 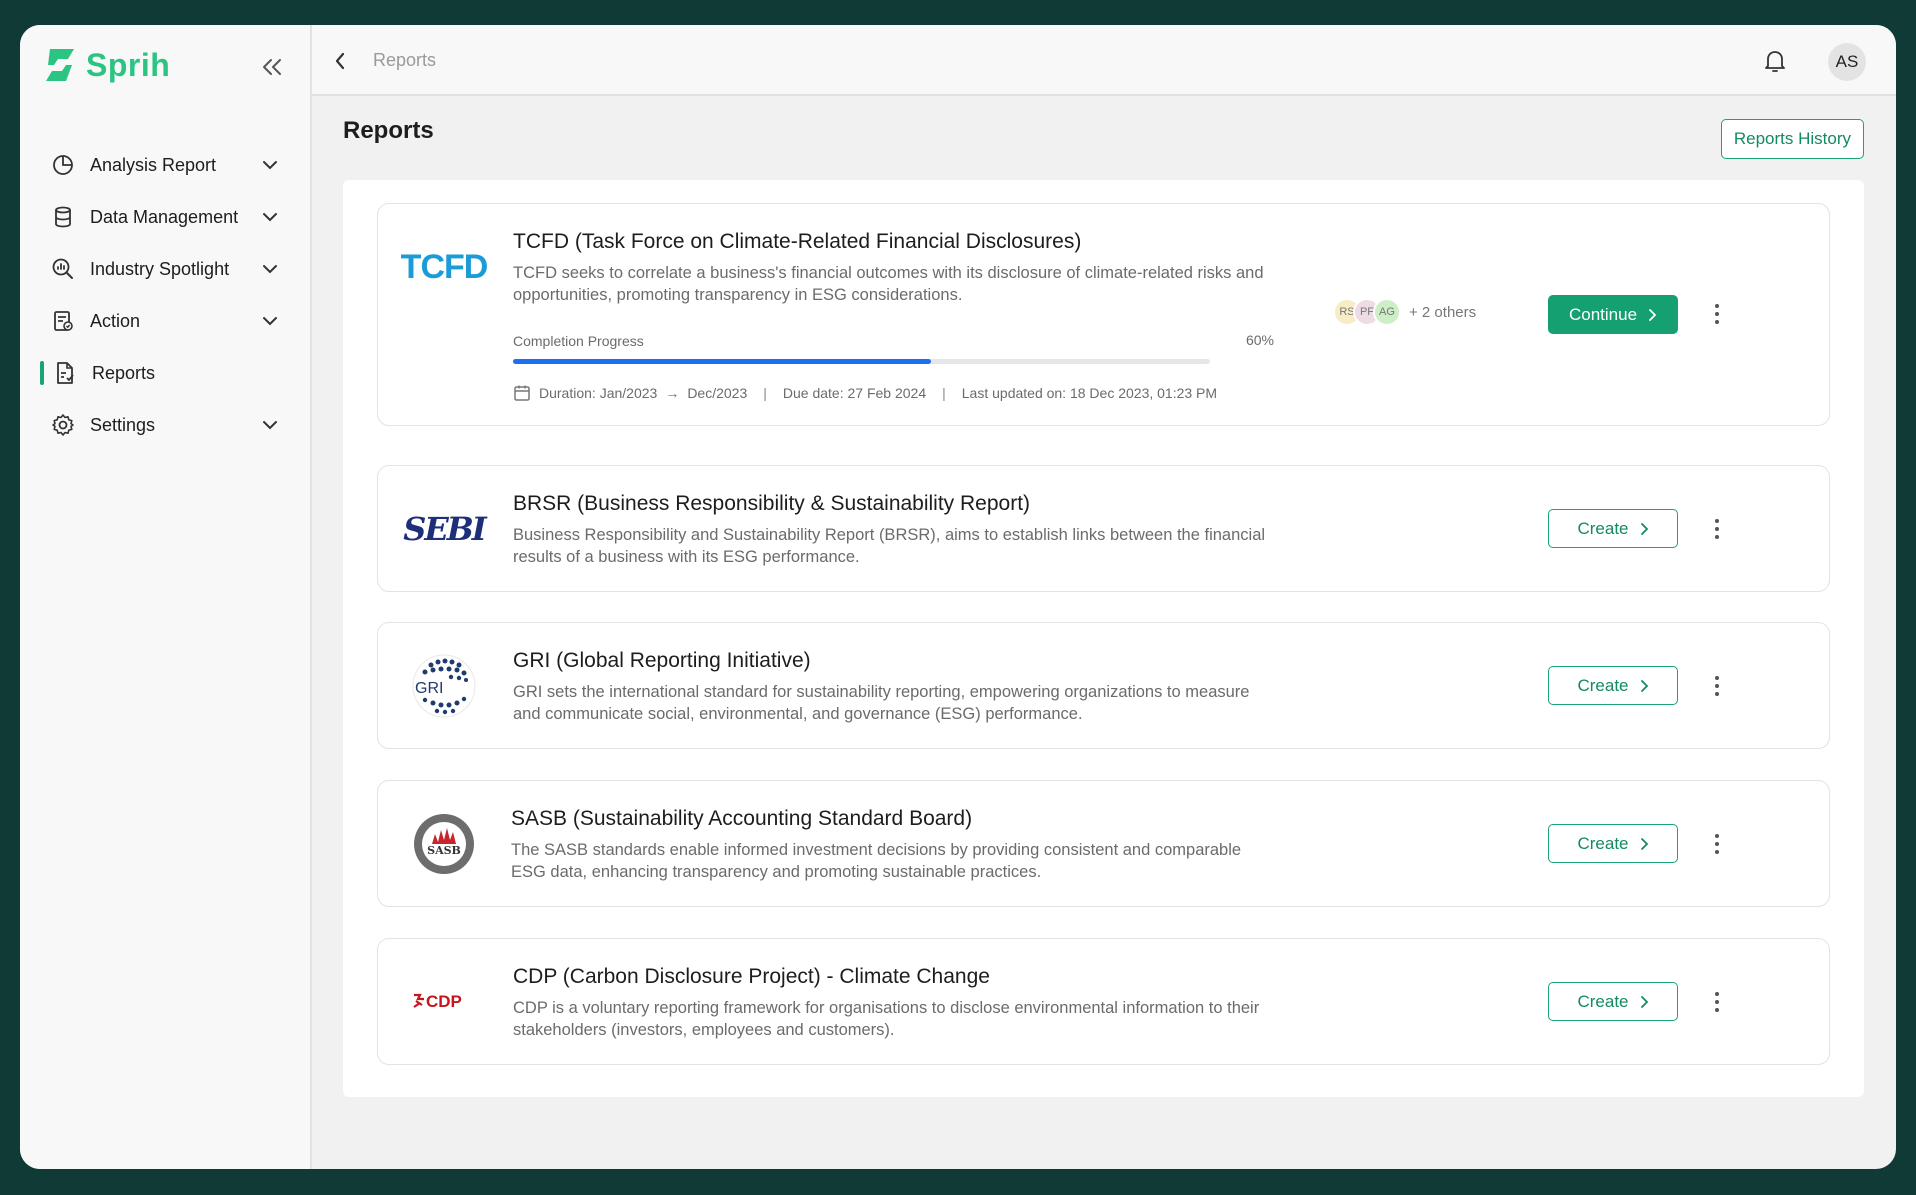 What do you see at coordinates (578, 341) in the screenshot?
I see `progress-label: Completion Progress` at bounding box center [578, 341].